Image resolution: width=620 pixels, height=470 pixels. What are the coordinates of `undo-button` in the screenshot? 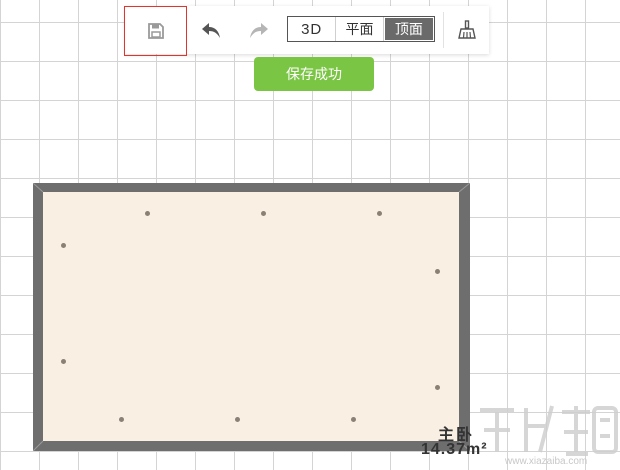 It's located at (211, 30).